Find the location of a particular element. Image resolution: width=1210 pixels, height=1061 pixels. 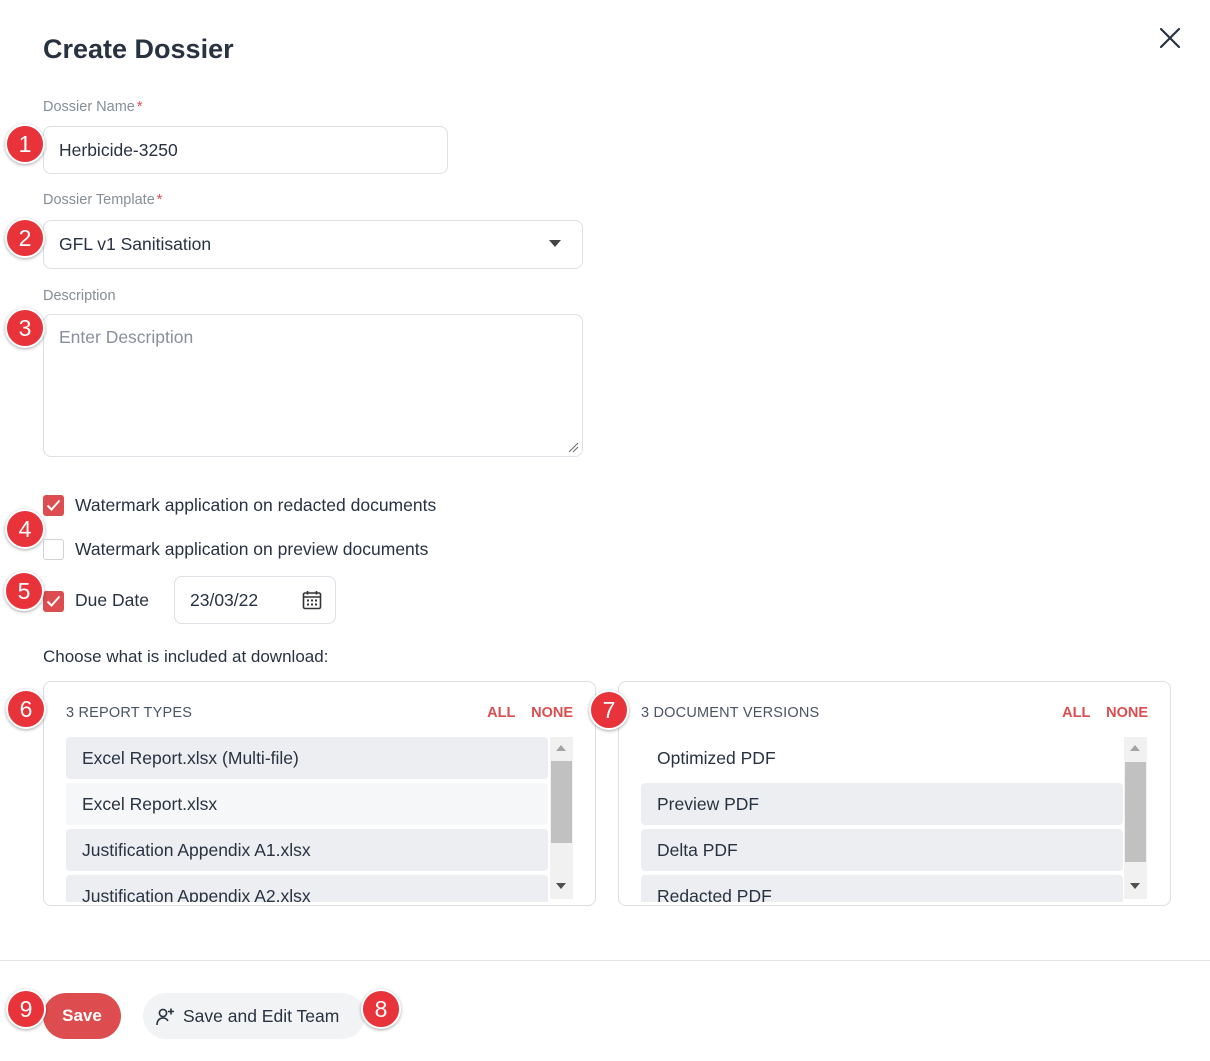

report-types-scrollbar is located at coordinates (561, 818).